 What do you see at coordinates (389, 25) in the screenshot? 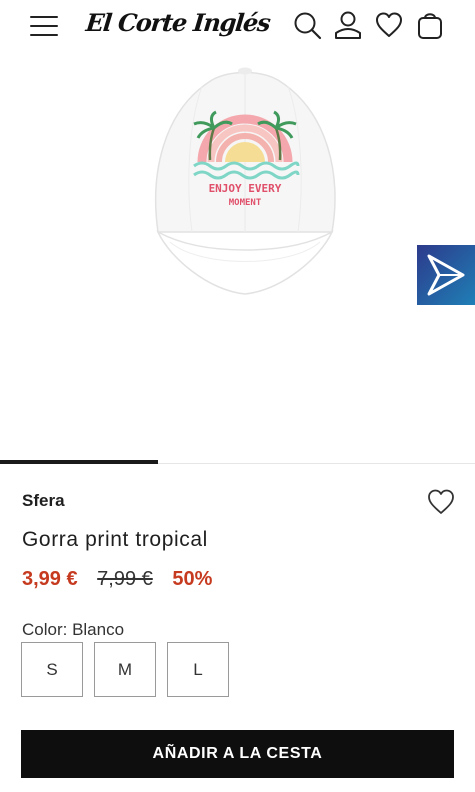
I see `heart-icon` at bounding box center [389, 25].